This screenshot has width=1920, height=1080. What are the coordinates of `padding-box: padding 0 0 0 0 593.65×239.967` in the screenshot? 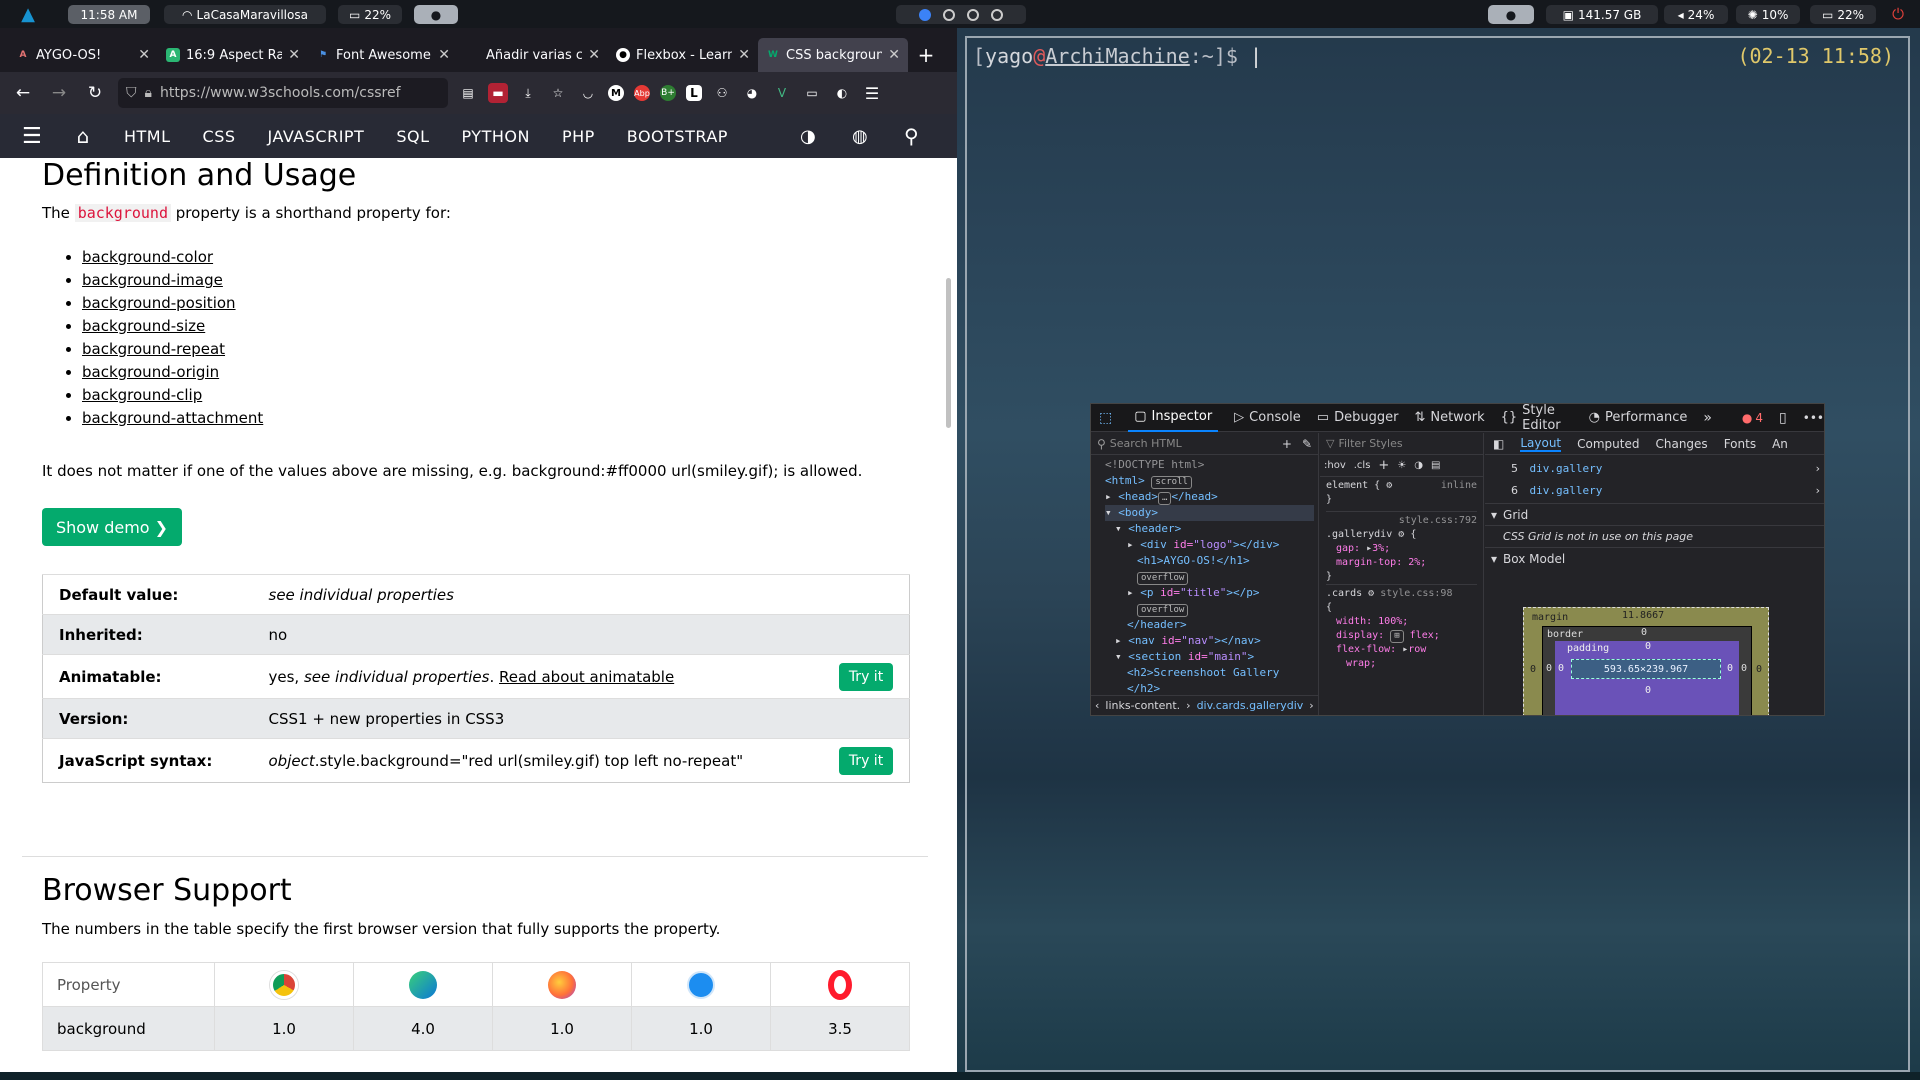 It's located at (1647, 678).